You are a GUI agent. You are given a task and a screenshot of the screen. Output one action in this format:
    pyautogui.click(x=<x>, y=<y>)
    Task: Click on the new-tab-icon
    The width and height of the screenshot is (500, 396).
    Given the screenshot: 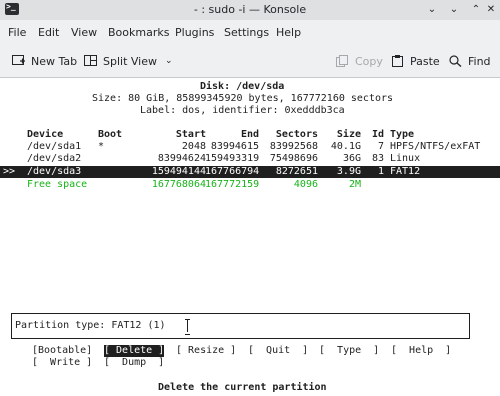 What is the action you would take?
    pyautogui.click(x=19, y=61)
    